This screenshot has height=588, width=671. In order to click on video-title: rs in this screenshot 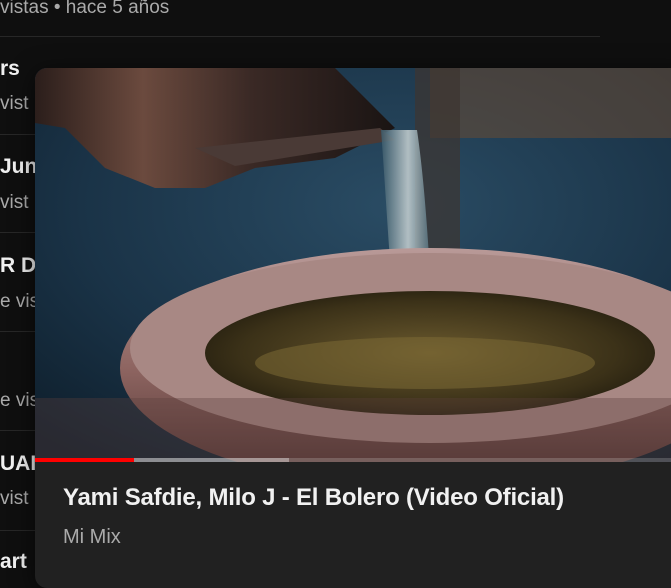, I will do `click(10, 69)`.